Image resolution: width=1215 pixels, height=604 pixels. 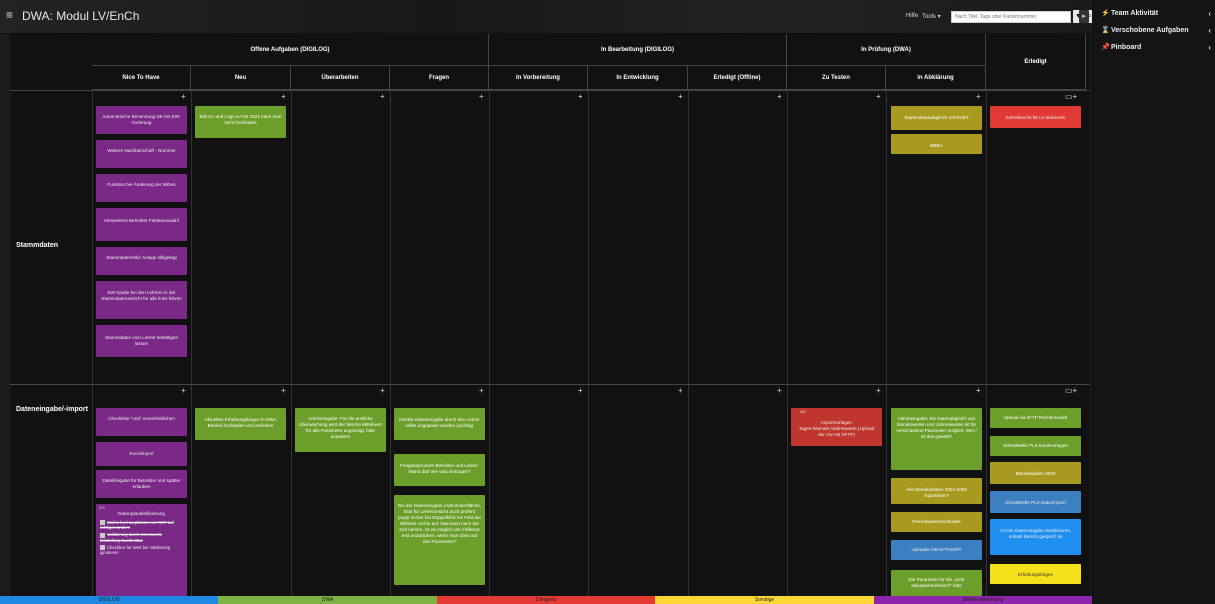 What do you see at coordinates (81, 16) in the screenshot?
I see `board-title: DWA: Modul LV/EnCh` at bounding box center [81, 16].